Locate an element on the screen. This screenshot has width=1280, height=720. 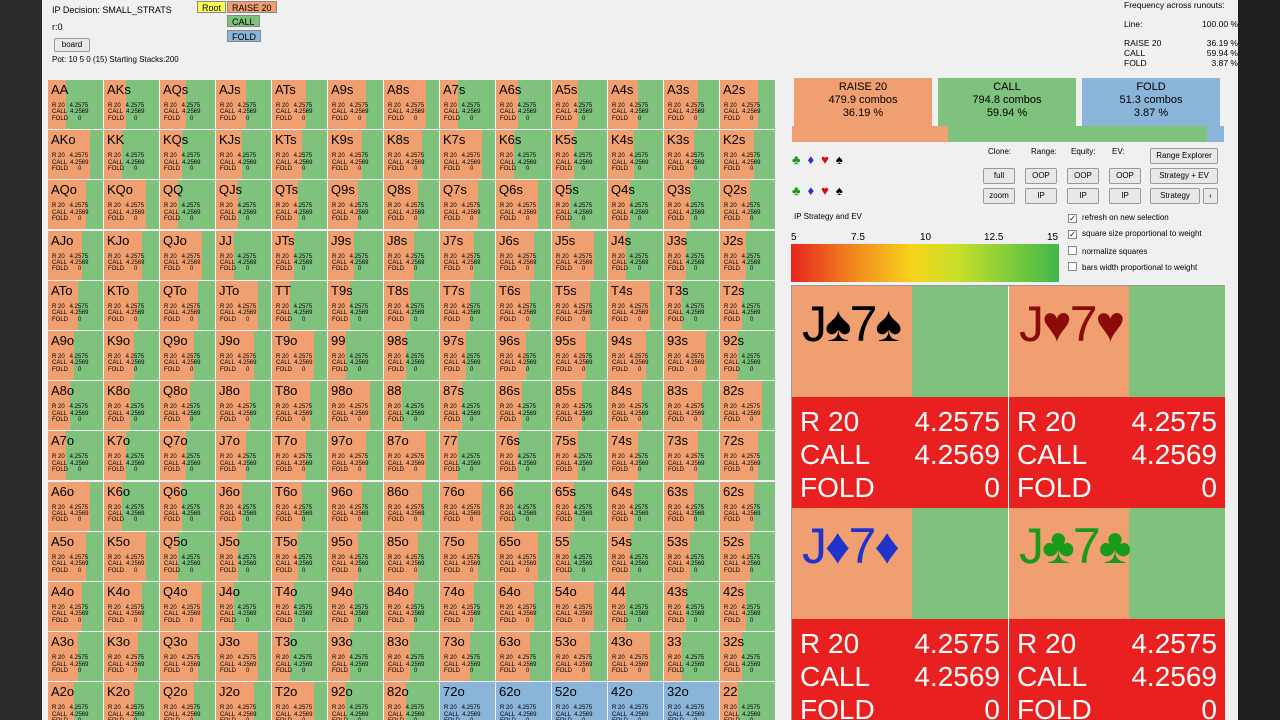
hand-cell: Q7s R 20 4.2575 CALL 4.2569 FOLD 0 is located at coordinates (467, 205).